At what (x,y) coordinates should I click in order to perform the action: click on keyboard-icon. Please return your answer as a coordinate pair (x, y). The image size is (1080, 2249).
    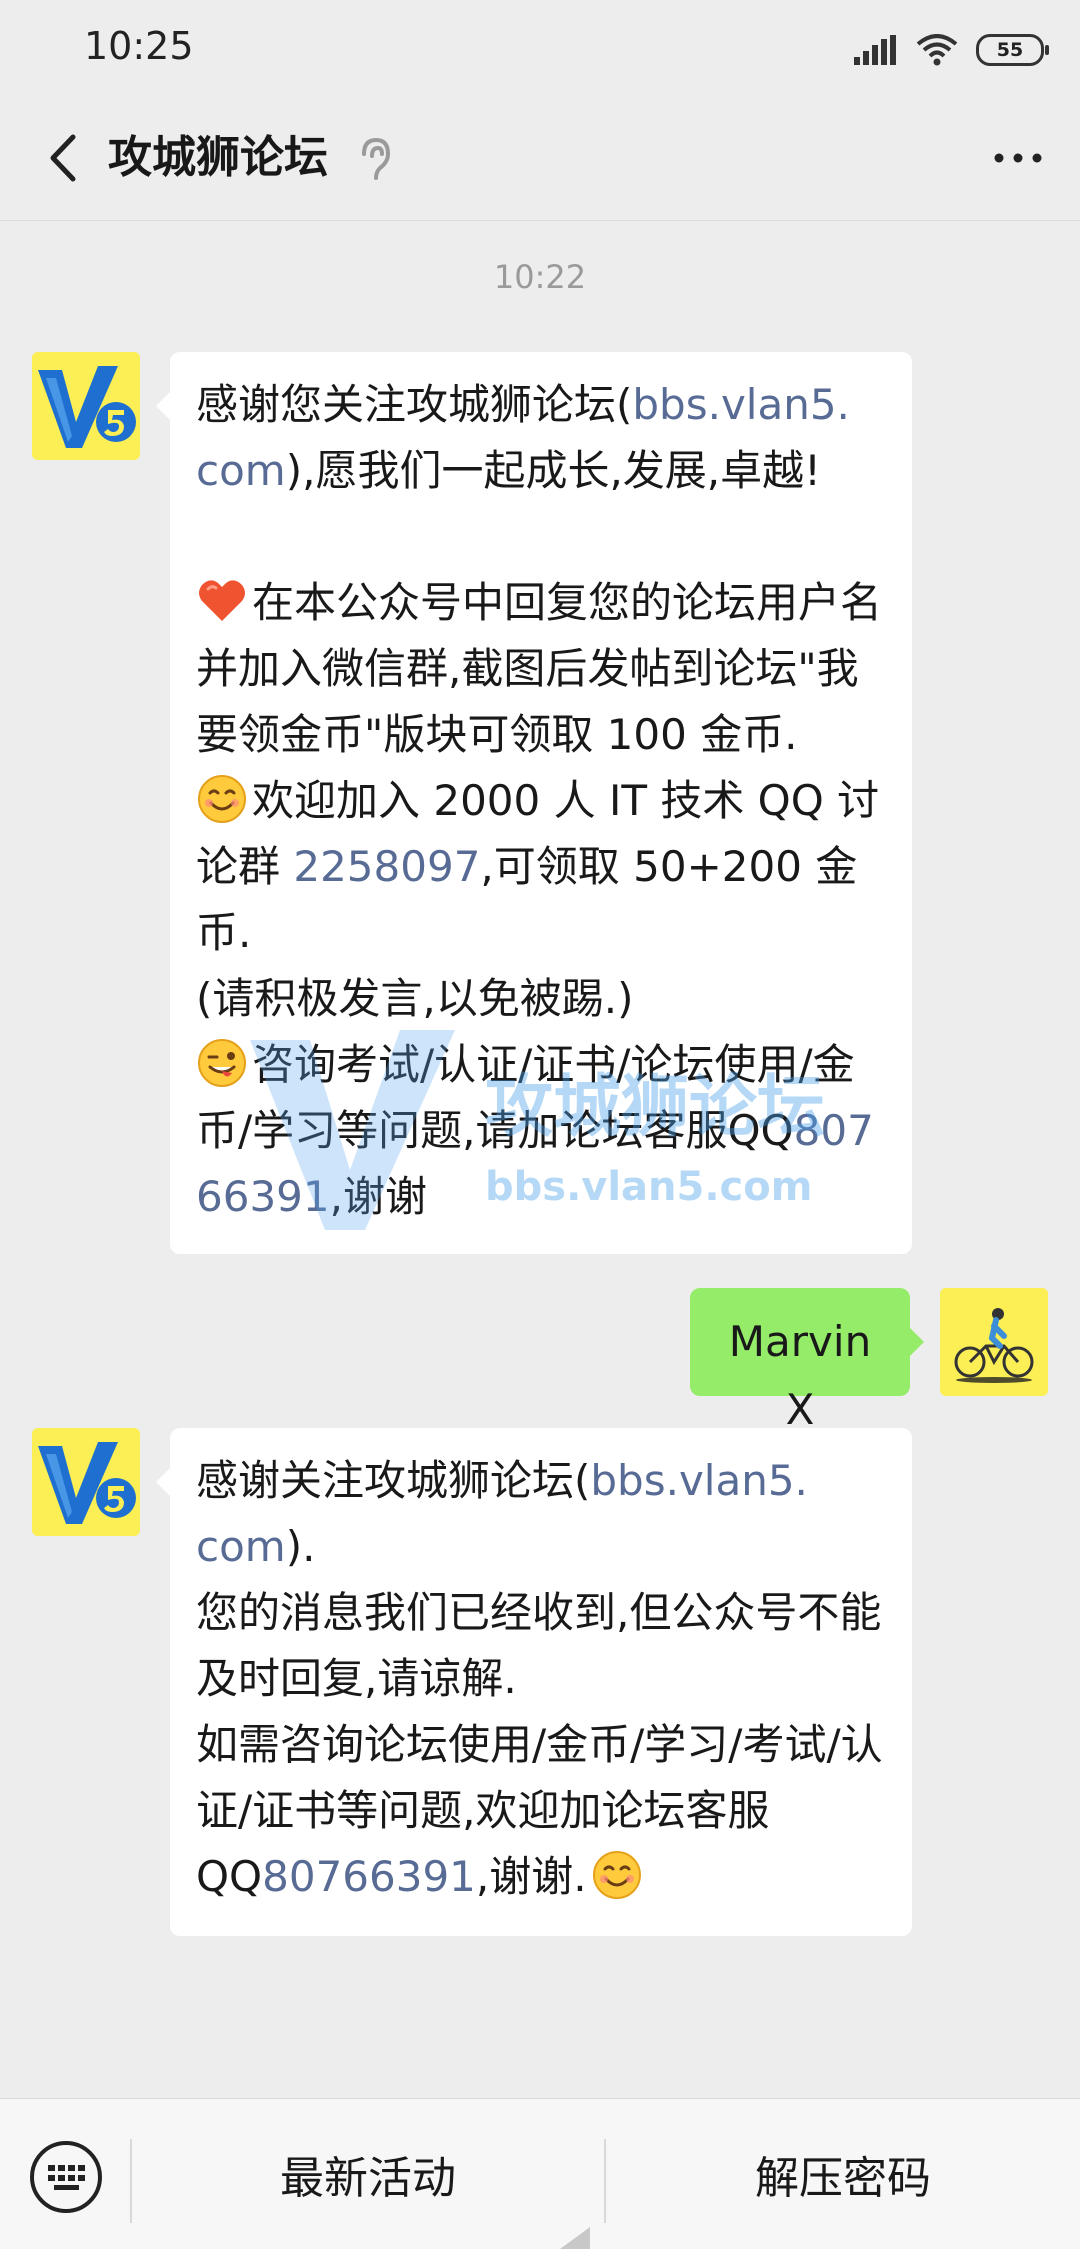
    Looking at the image, I should click on (66, 2177).